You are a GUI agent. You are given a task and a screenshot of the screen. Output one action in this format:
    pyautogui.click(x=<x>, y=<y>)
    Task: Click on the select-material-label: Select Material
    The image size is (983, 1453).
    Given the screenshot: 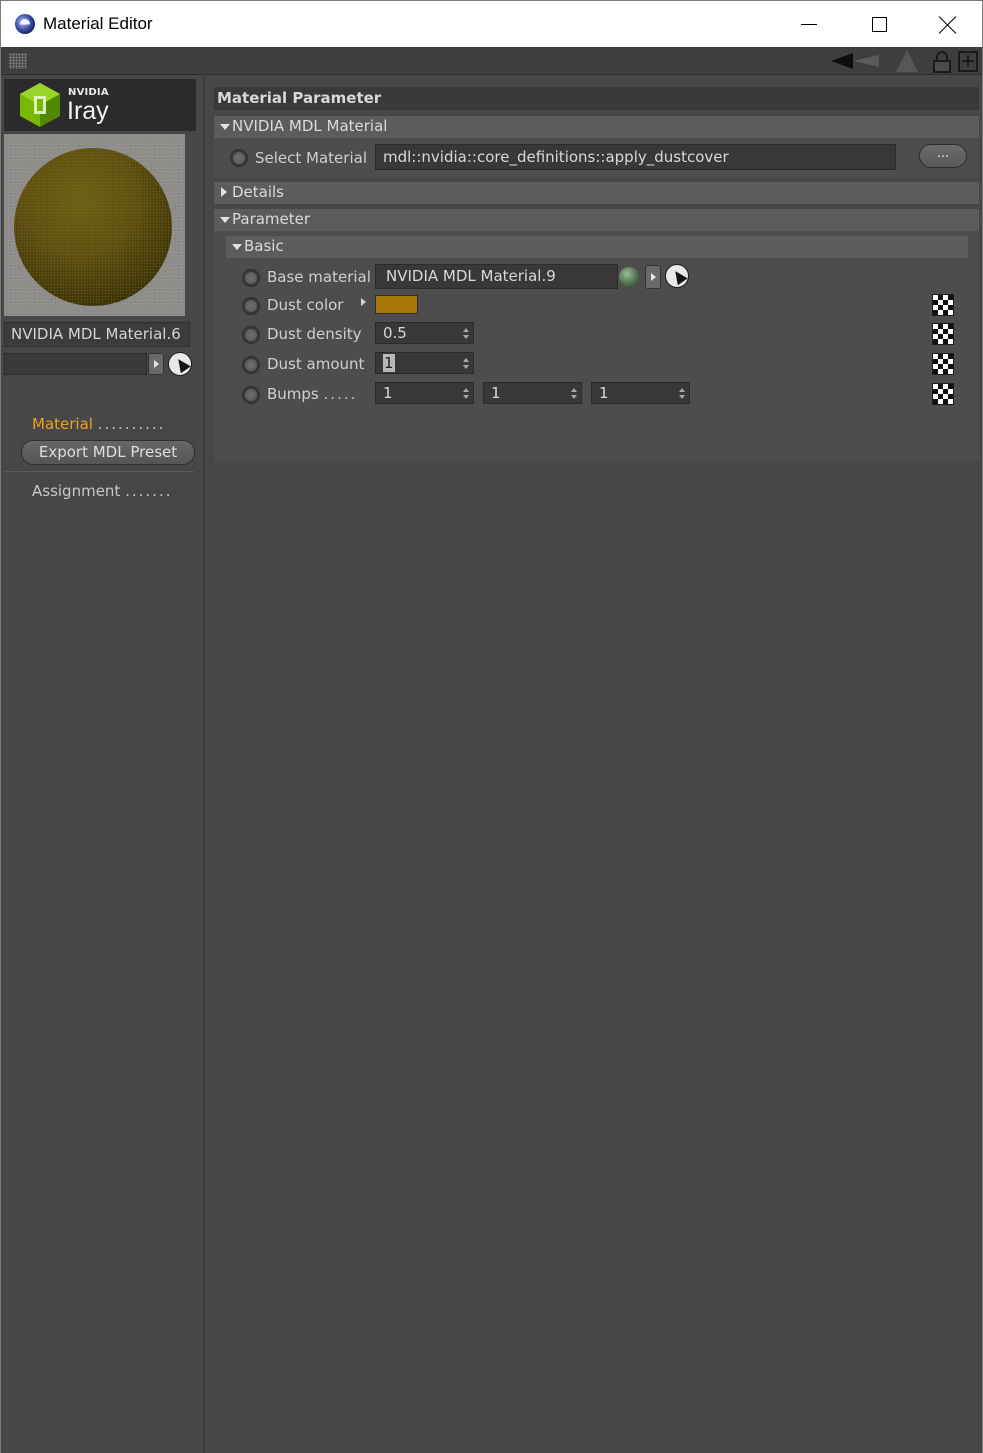 What is the action you would take?
    pyautogui.click(x=311, y=158)
    